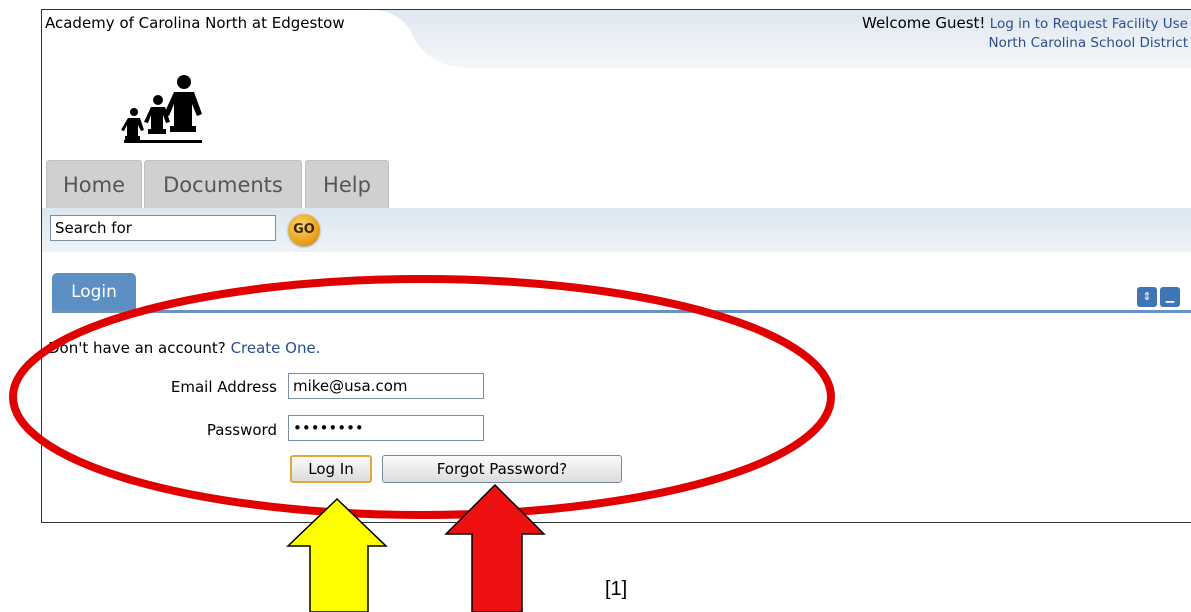  Describe the element at coordinates (304, 230) in the screenshot. I see `go-button: GO` at that location.